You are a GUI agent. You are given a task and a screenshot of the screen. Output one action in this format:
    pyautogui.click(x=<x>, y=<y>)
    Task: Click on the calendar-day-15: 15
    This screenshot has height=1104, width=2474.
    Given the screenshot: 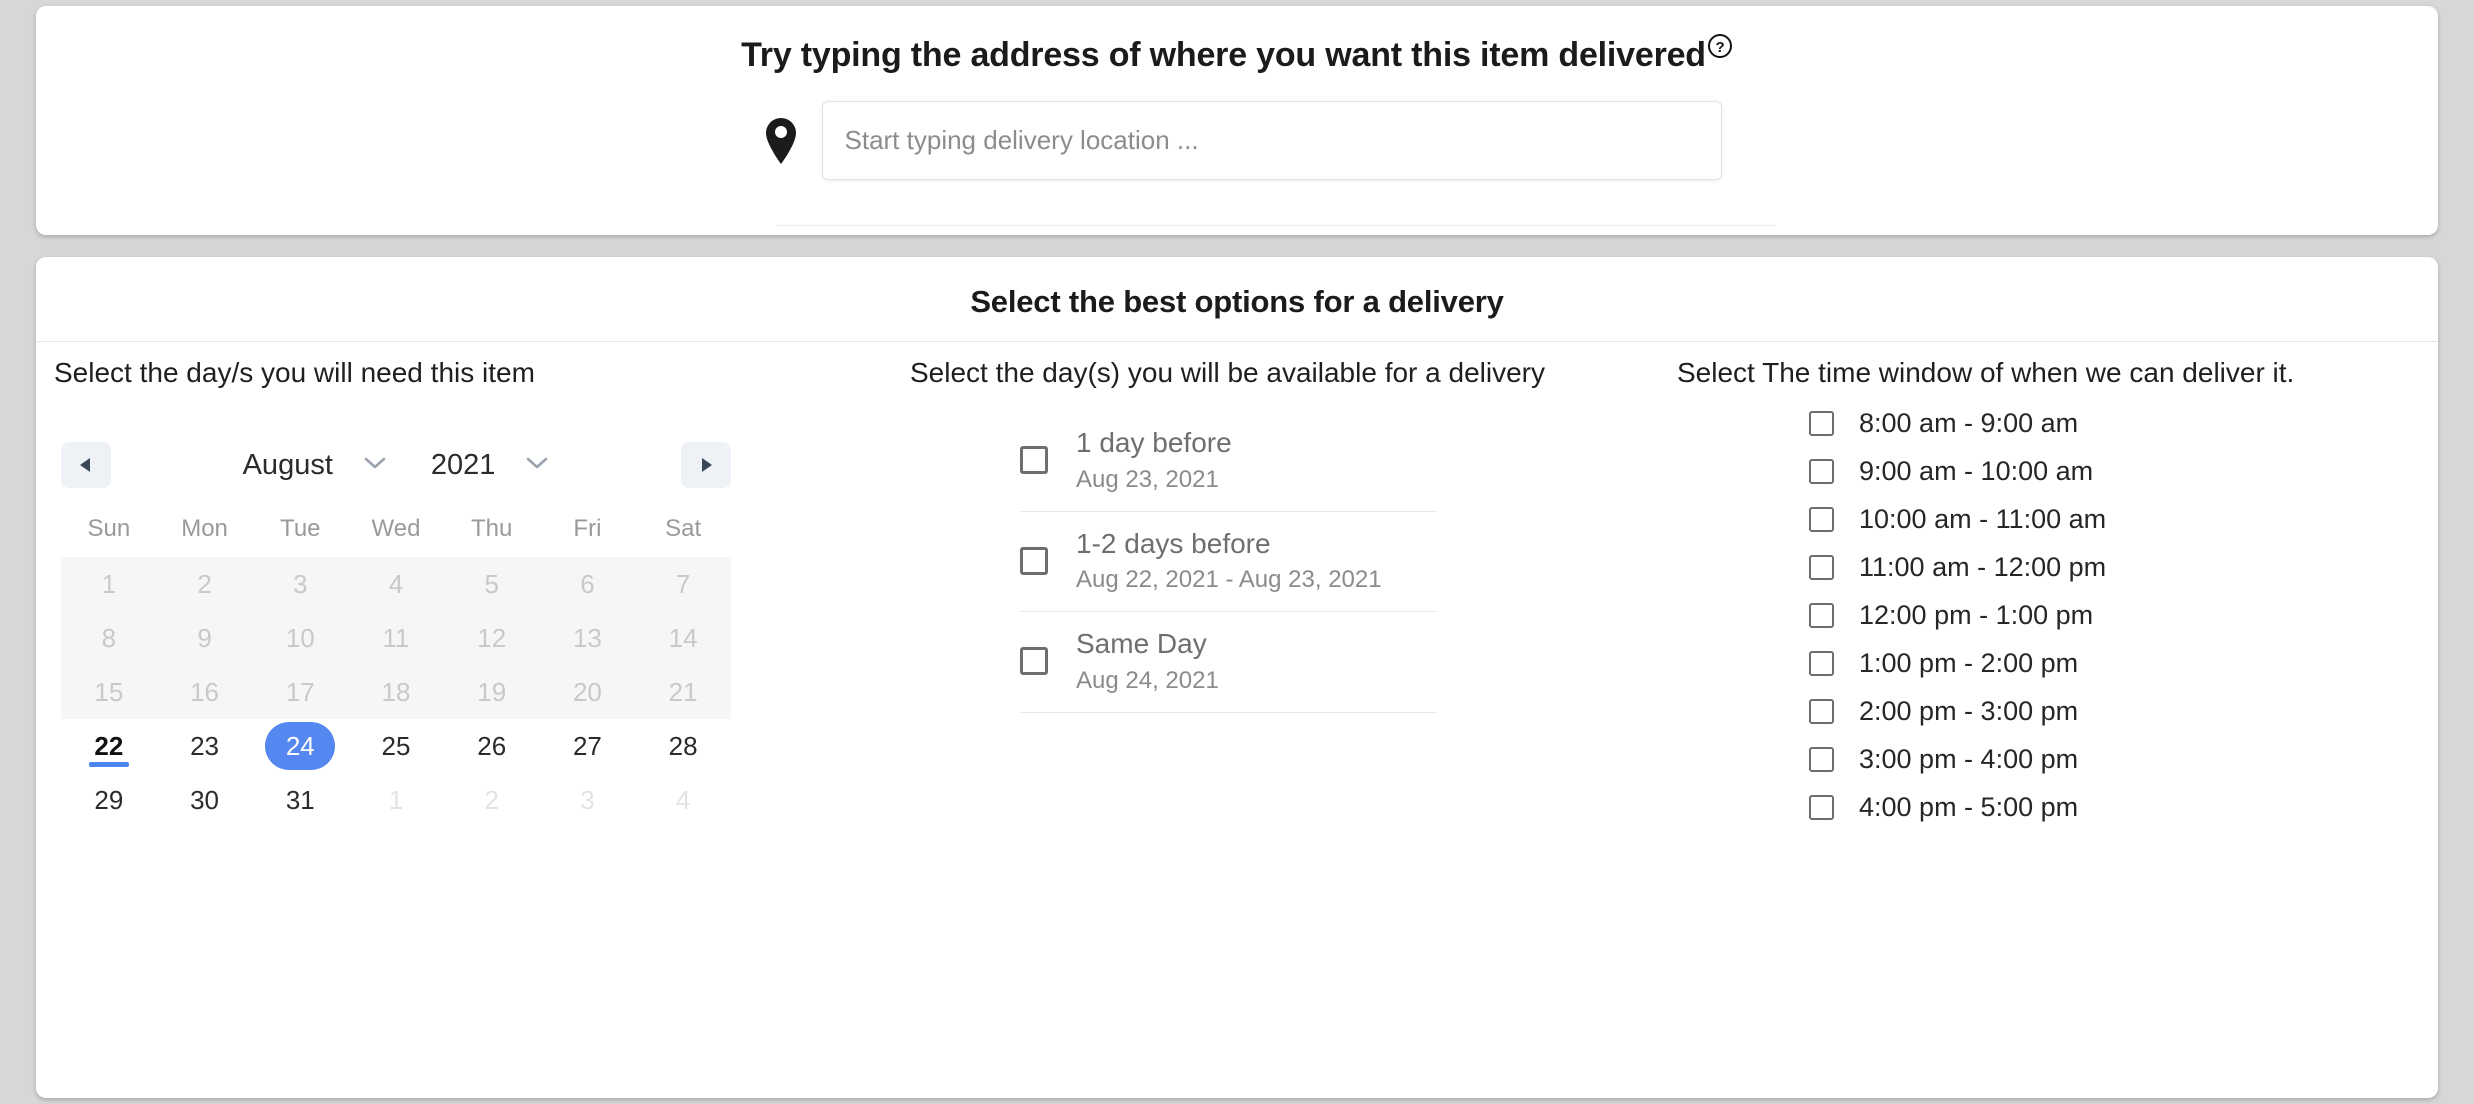 What is the action you would take?
    pyautogui.click(x=109, y=692)
    